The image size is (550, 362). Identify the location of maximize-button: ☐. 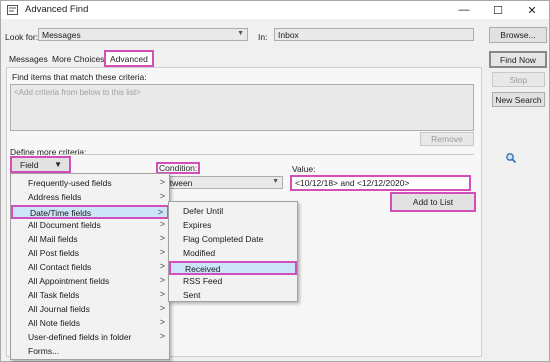
(498, 10).